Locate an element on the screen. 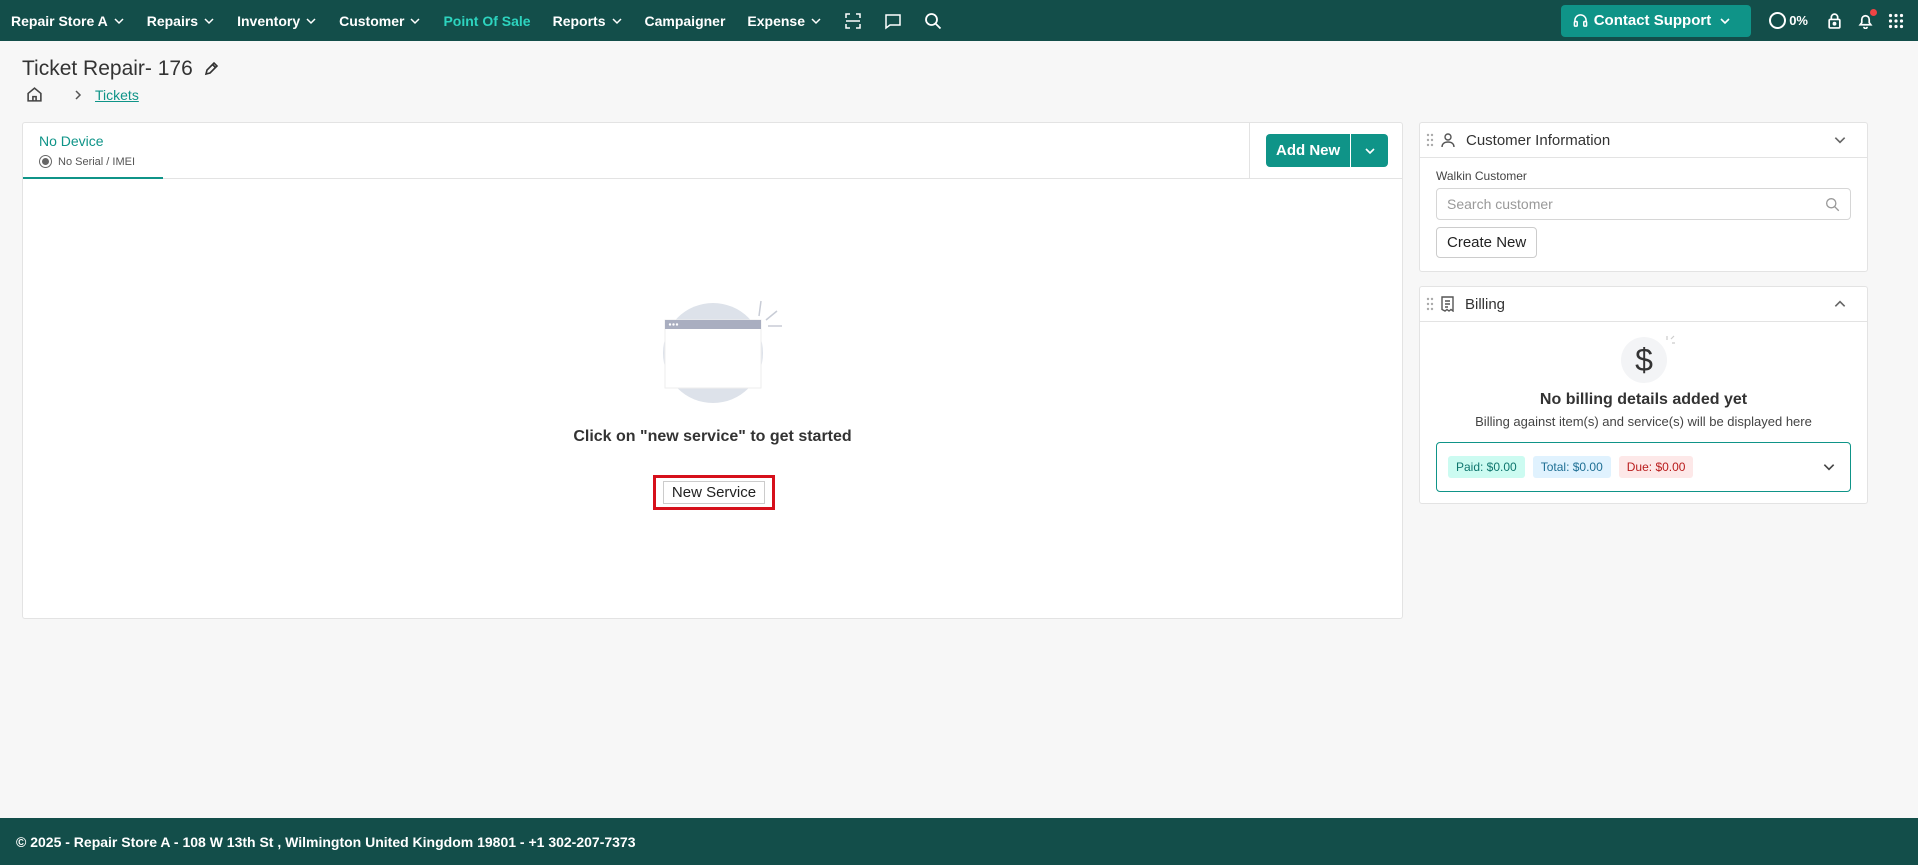 Image resolution: width=1918 pixels, height=865 pixels. paid-badge: Paid: $0.00 is located at coordinates (1486, 467).